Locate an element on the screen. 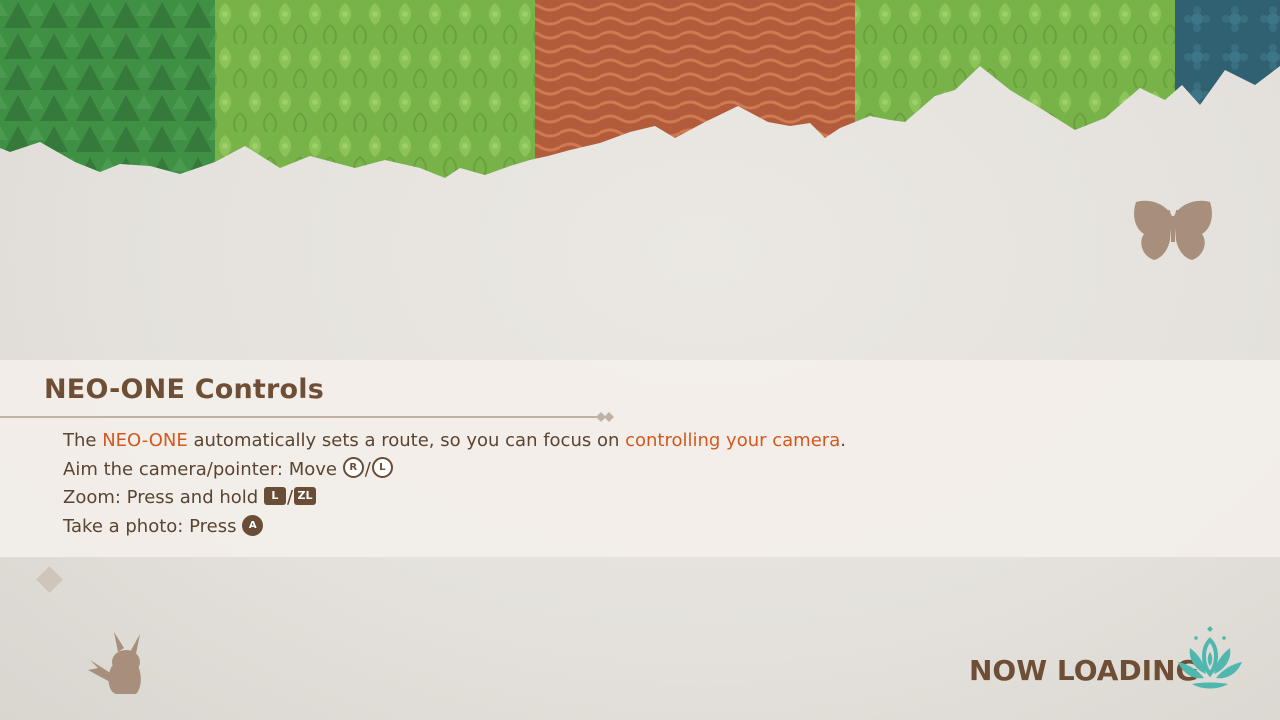 This screenshot has width=1280, height=720. controls-title: NEO-ONE Controls is located at coordinates (184, 389).